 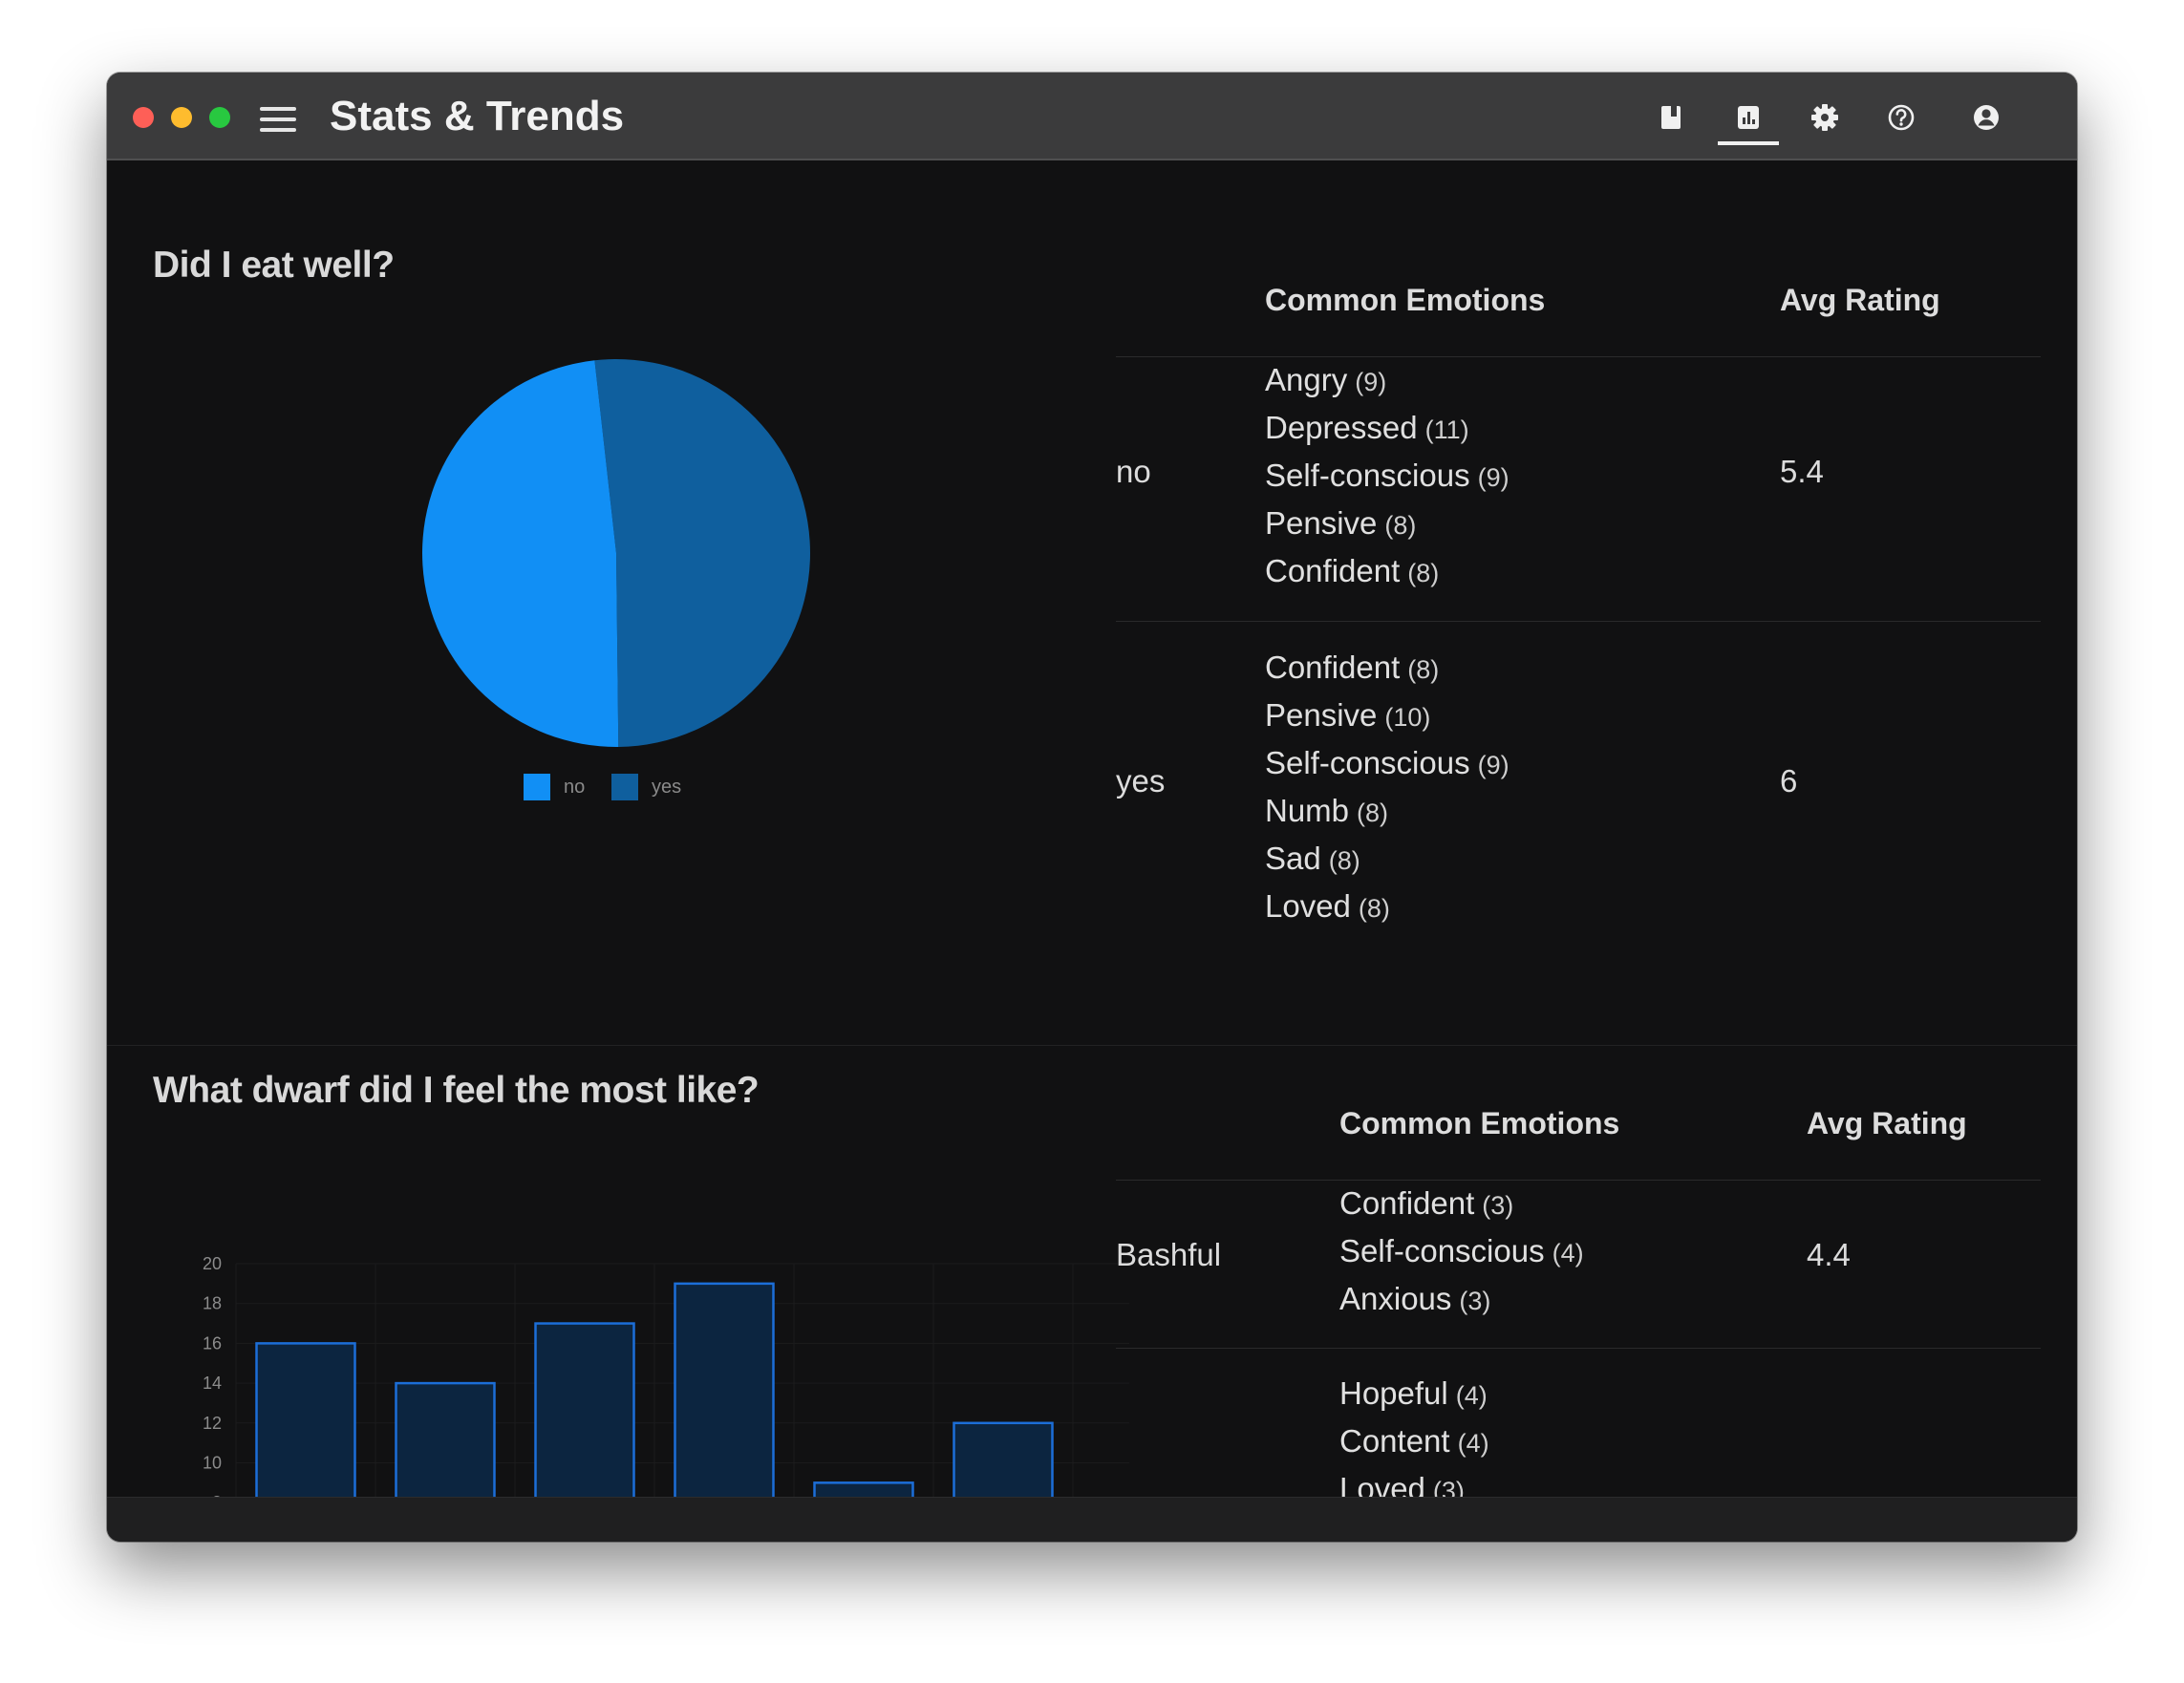 What do you see at coordinates (1092, 1045) in the screenshot?
I see `section-divider` at bounding box center [1092, 1045].